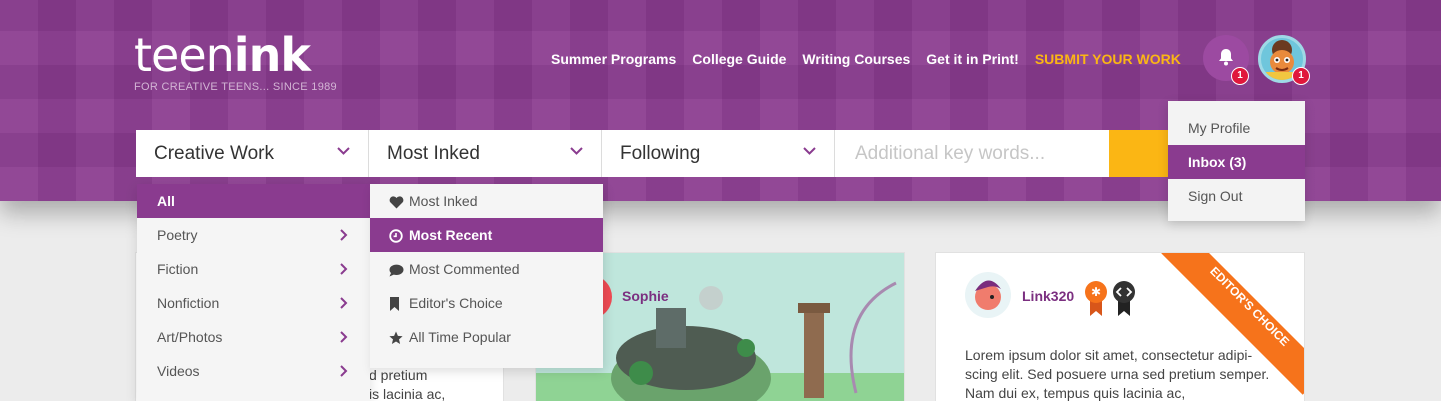 This screenshot has height=401, width=1441. I want to click on author-name: Link320, so click(1048, 296).